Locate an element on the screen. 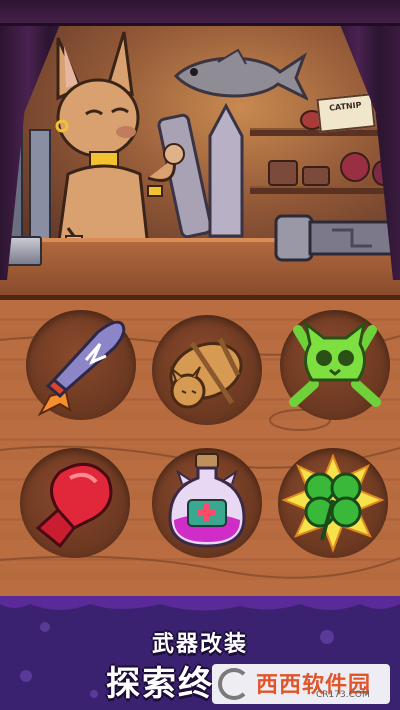 Image resolution: width=400 pixels, height=710 pixels. green-cat-skull-icon is located at coordinates (335, 363).